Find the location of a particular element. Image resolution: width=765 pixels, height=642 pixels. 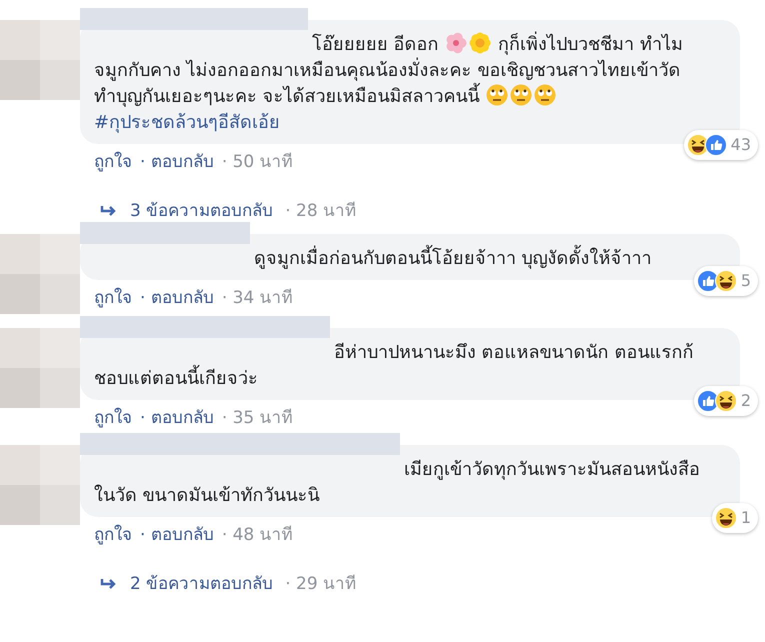

comment-text: โอ๊ยยยยย อีดอก กุก็เพิ่งไปบวชชีมา ทำไมจมูกกับคาง ไม่งอกออกมาเหมือนคุณน้องมั่งละคะ ขอเชิญชวนสาวไทยเข้าวัดทำบุญกันเยอะๆนะคะ จะได้สวยเหมือนมิสลาวคนนี้ #กุประชดล้วนๆอีสัดเอ้ย is located at coordinates (388, 83).